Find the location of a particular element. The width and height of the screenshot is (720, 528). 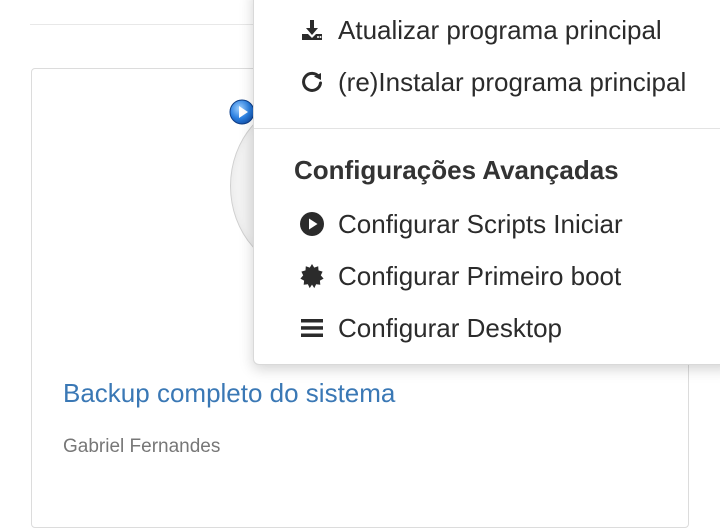

certificate-icon is located at coordinates (312, 276).